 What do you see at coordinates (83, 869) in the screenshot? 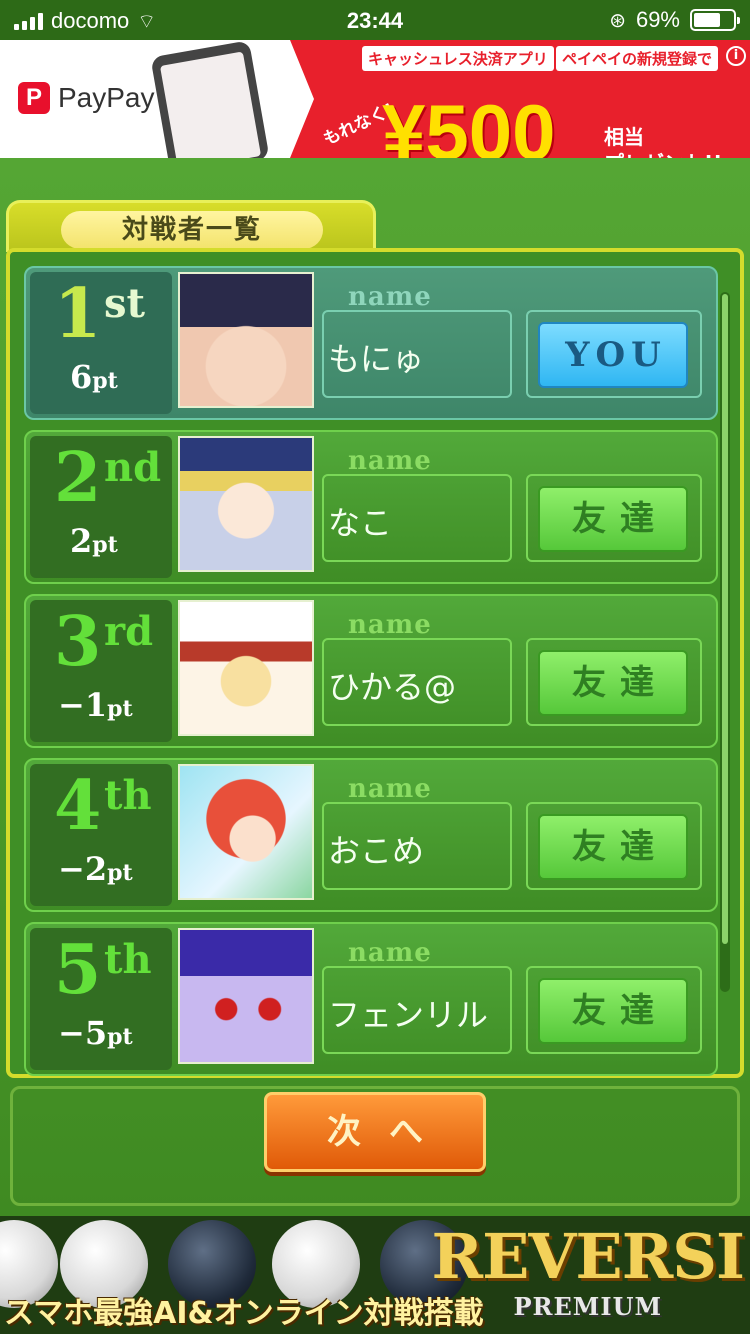
I see `points-value: −2` at bounding box center [83, 869].